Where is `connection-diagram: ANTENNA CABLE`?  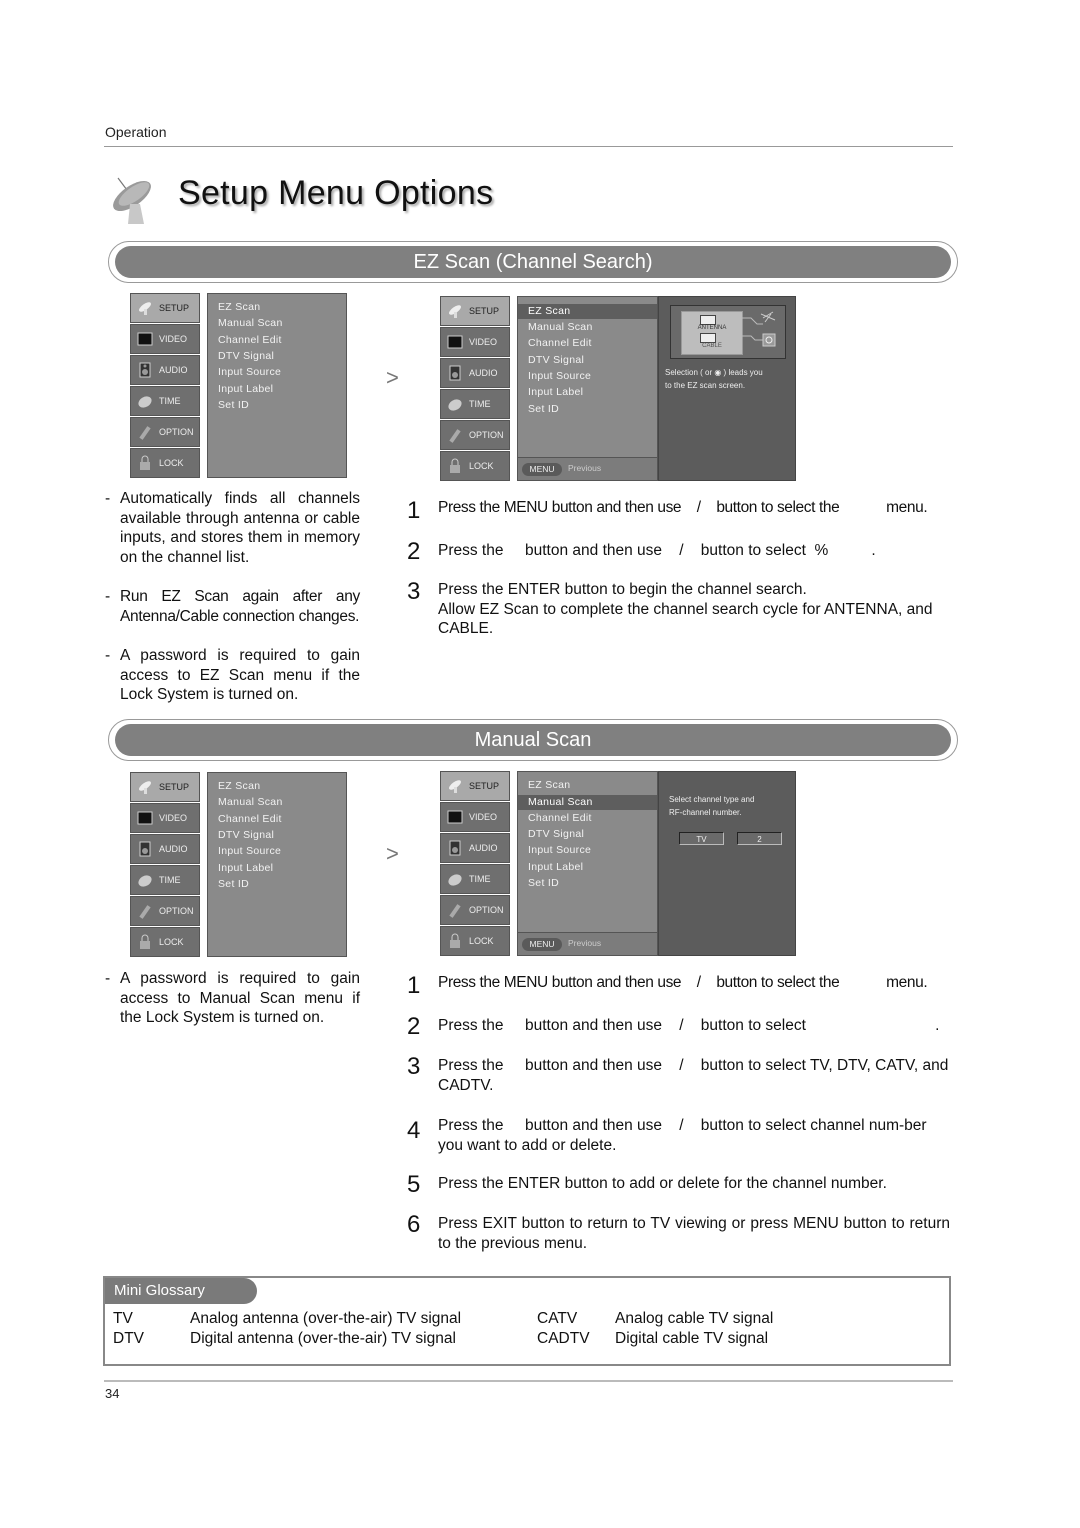
connection-diagram: ANTENNA CABLE is located at coordinates (728, 332).